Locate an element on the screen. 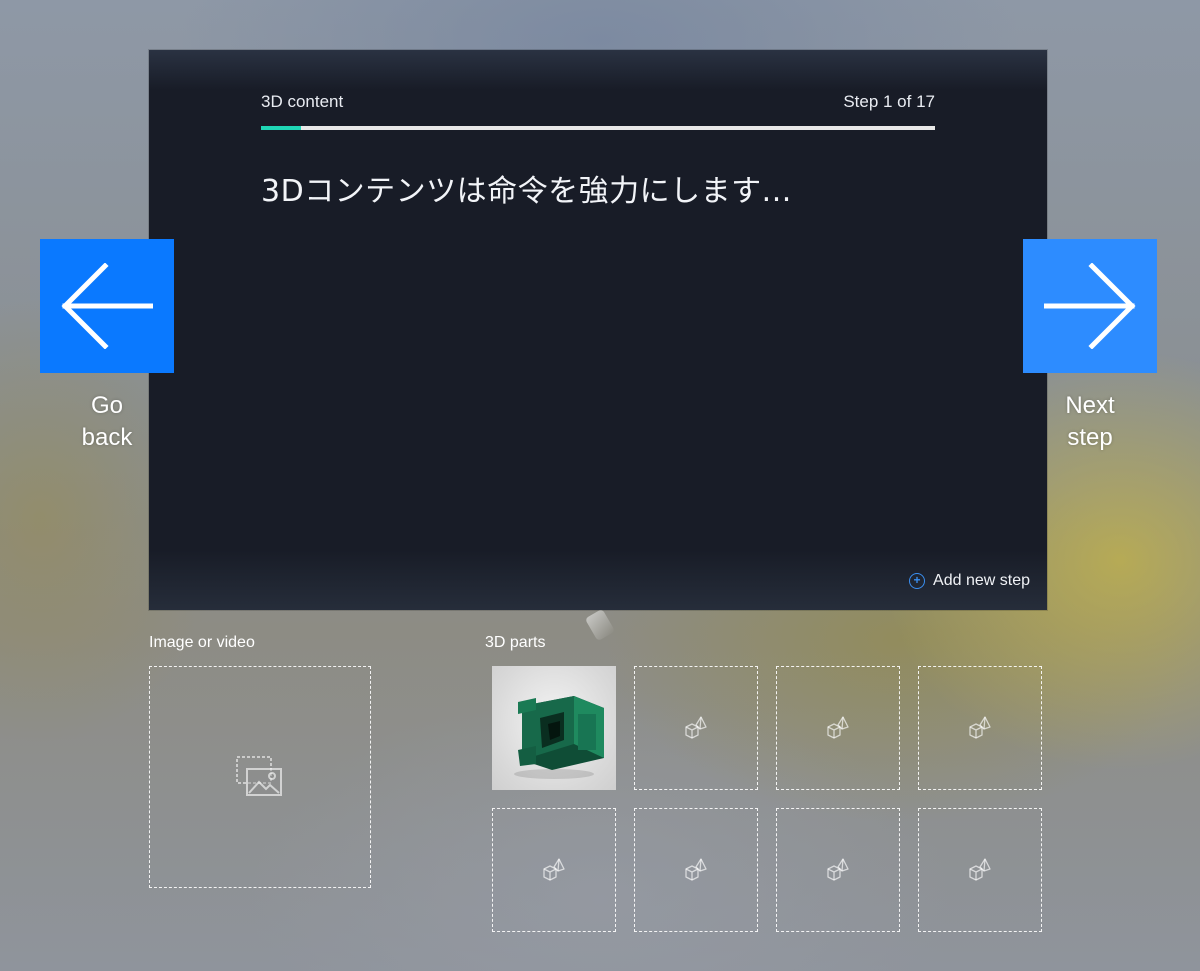 The image size is (1200, 971). next-step-label-line1: Next is located at coordinates (1090, 405).